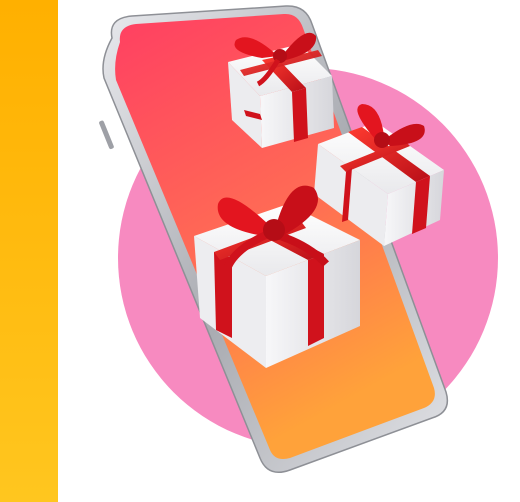 The width and height of the screenshot is (520, 502). I want to click on side-bar-fill, so click(29, 251).